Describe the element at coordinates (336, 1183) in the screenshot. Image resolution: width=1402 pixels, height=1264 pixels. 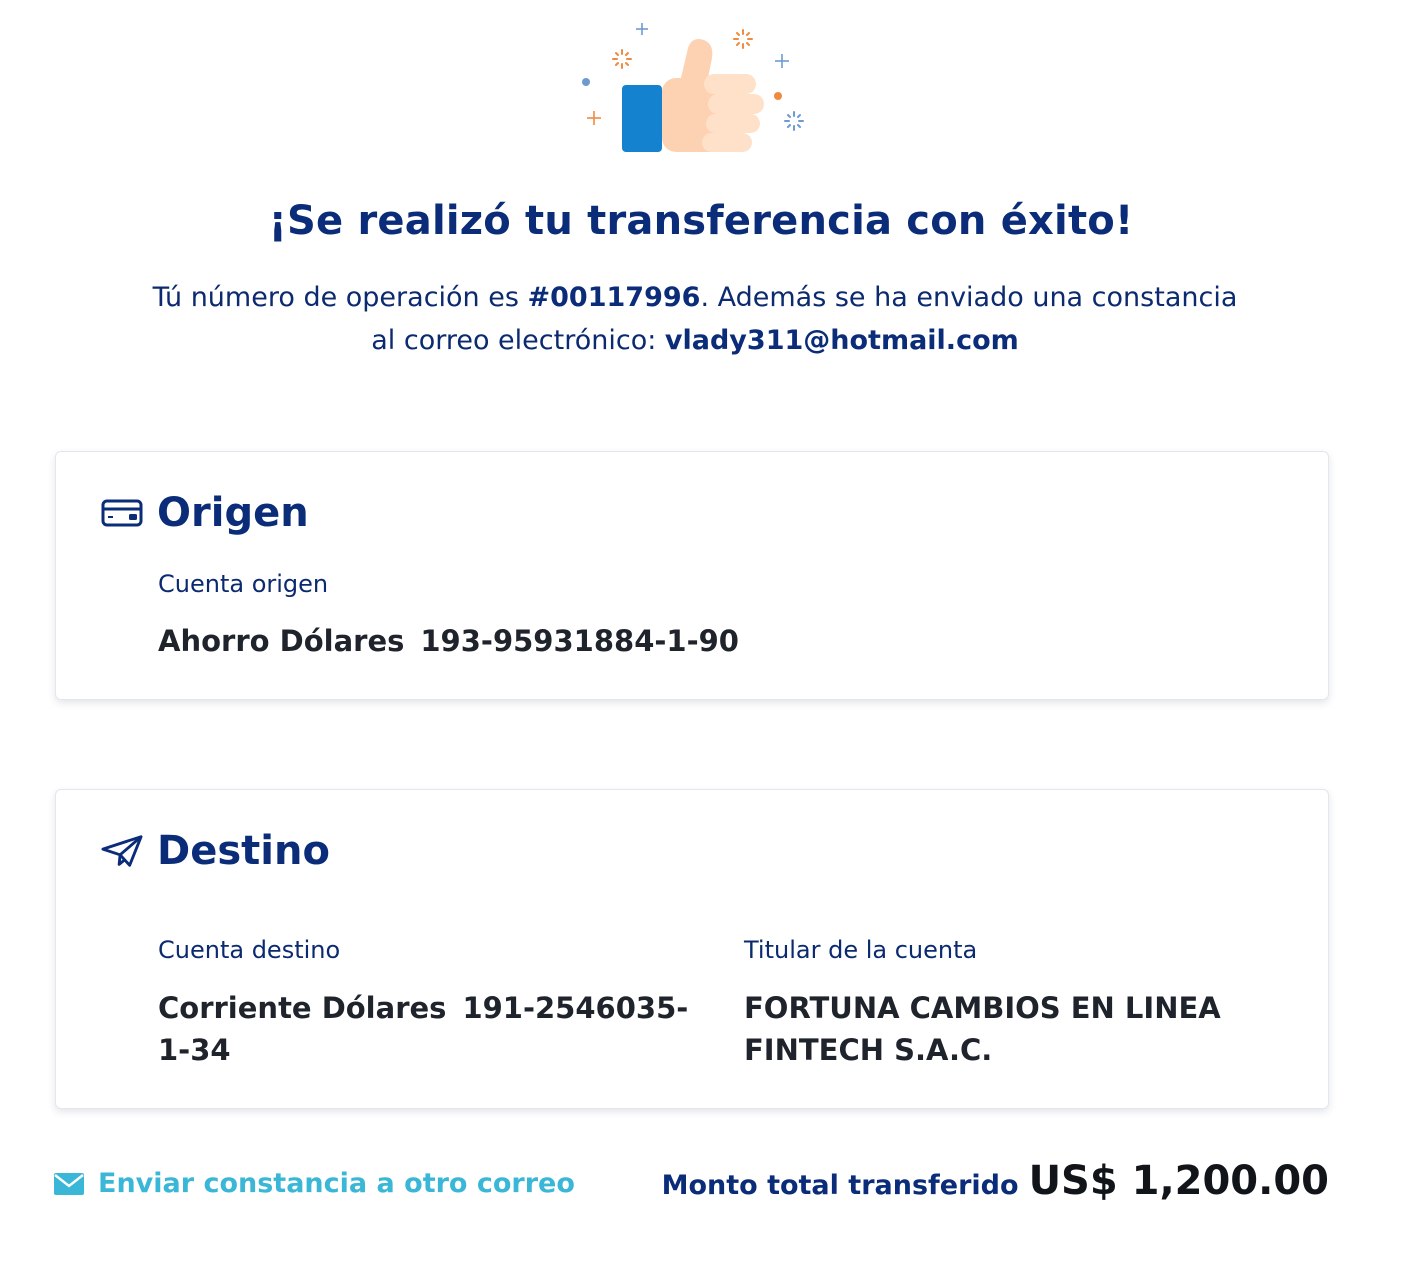
I see `send-receipt-label: Enviar constancia a otro correo` at that location.